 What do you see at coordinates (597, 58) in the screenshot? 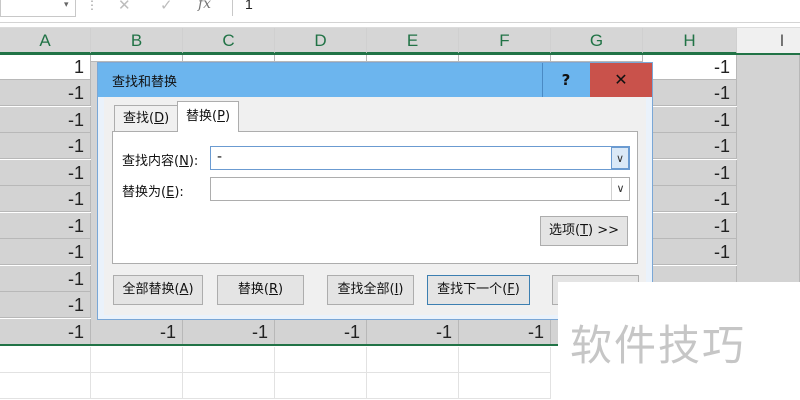
I see `cell-g1` at bounding box center [597, 58].